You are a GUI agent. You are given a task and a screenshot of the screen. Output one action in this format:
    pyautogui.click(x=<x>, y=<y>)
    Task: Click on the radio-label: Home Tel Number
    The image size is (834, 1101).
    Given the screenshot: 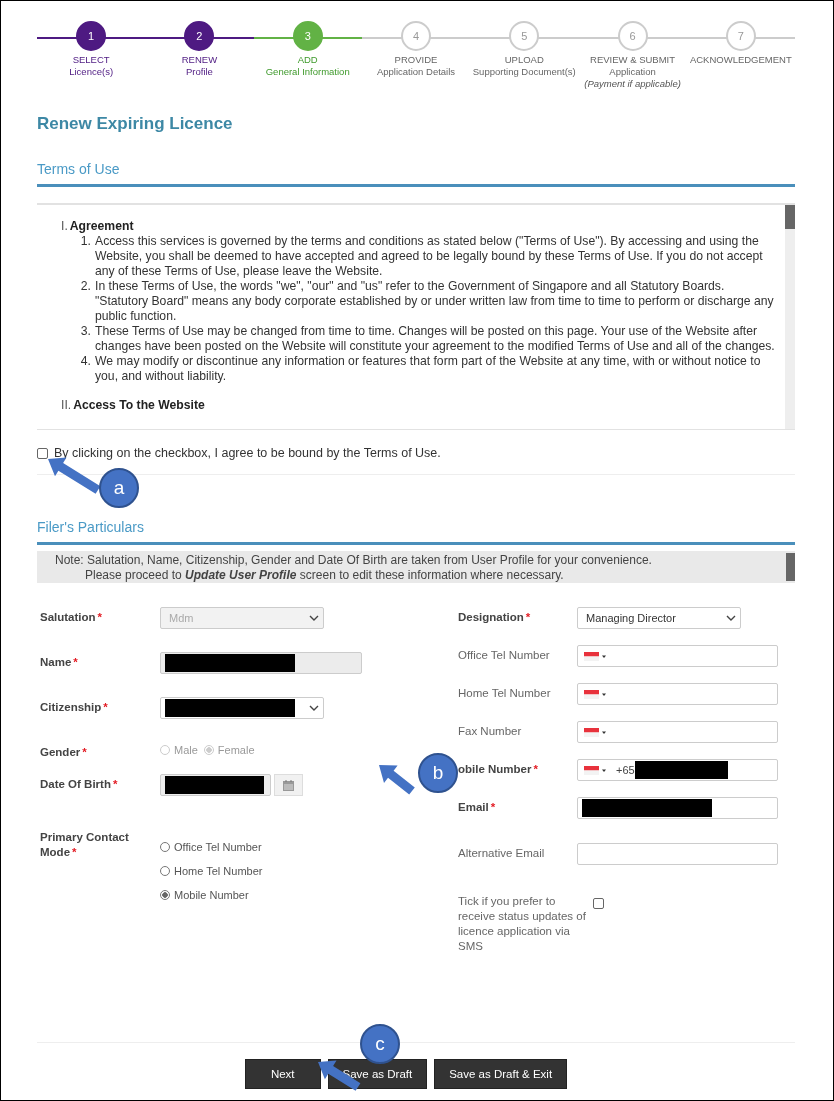 What is the action you would take?
    pyautogui.click(x=218, y=871)
    